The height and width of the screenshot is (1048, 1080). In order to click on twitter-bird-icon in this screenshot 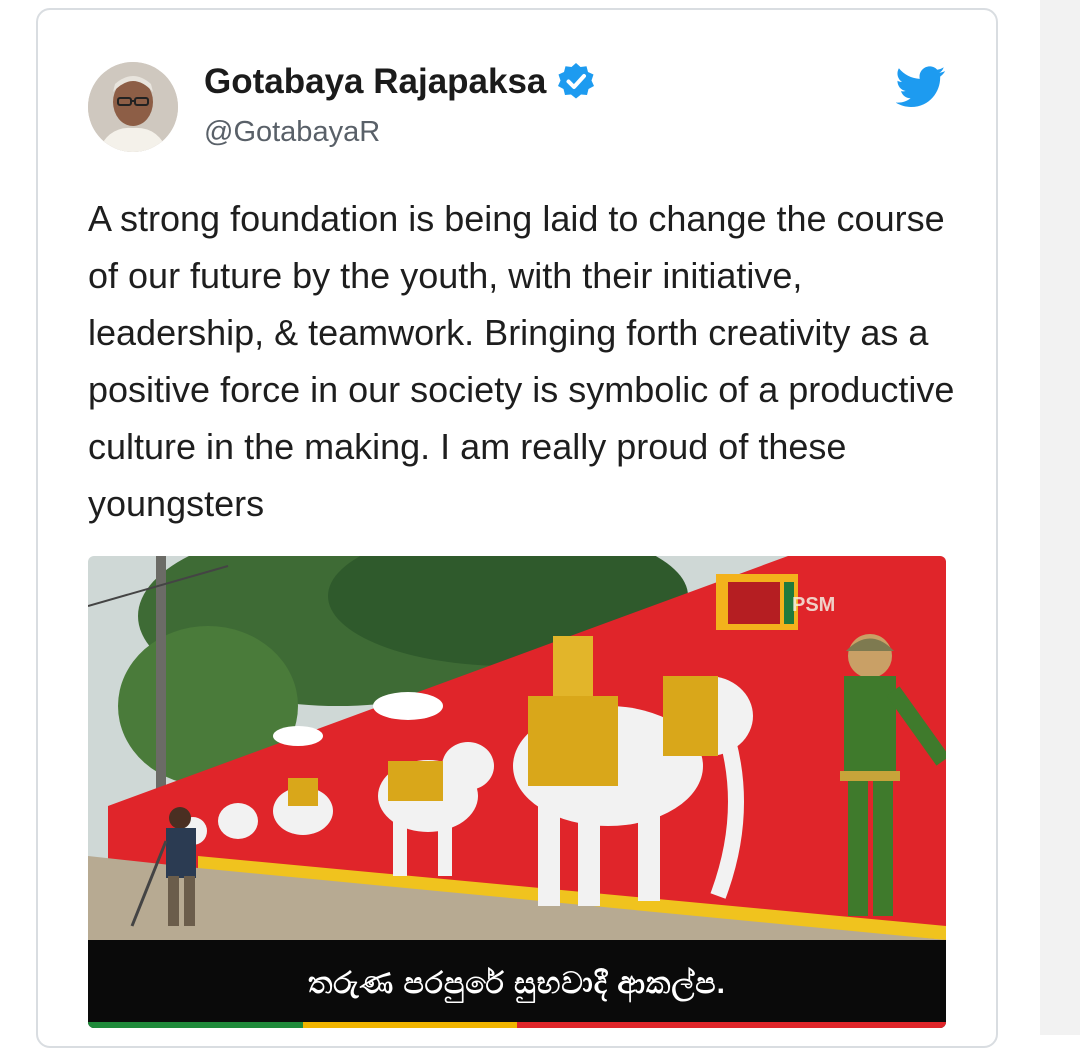, I will do `click(920, 87)`.